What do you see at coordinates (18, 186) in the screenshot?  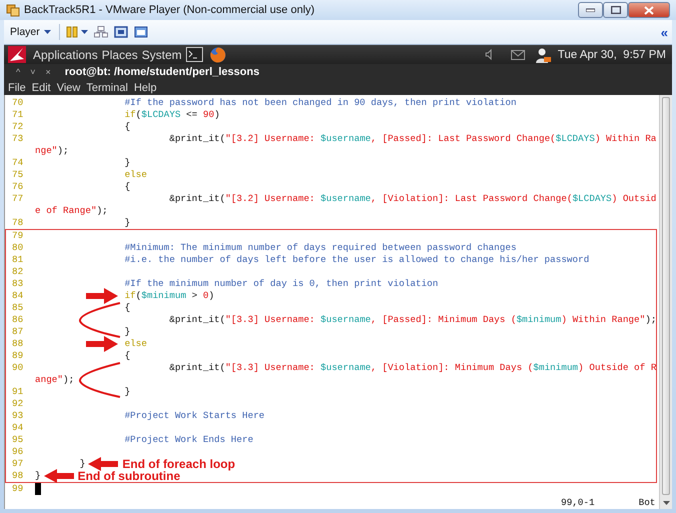 I see `line-number: 76` at bounding box center [18, 186].